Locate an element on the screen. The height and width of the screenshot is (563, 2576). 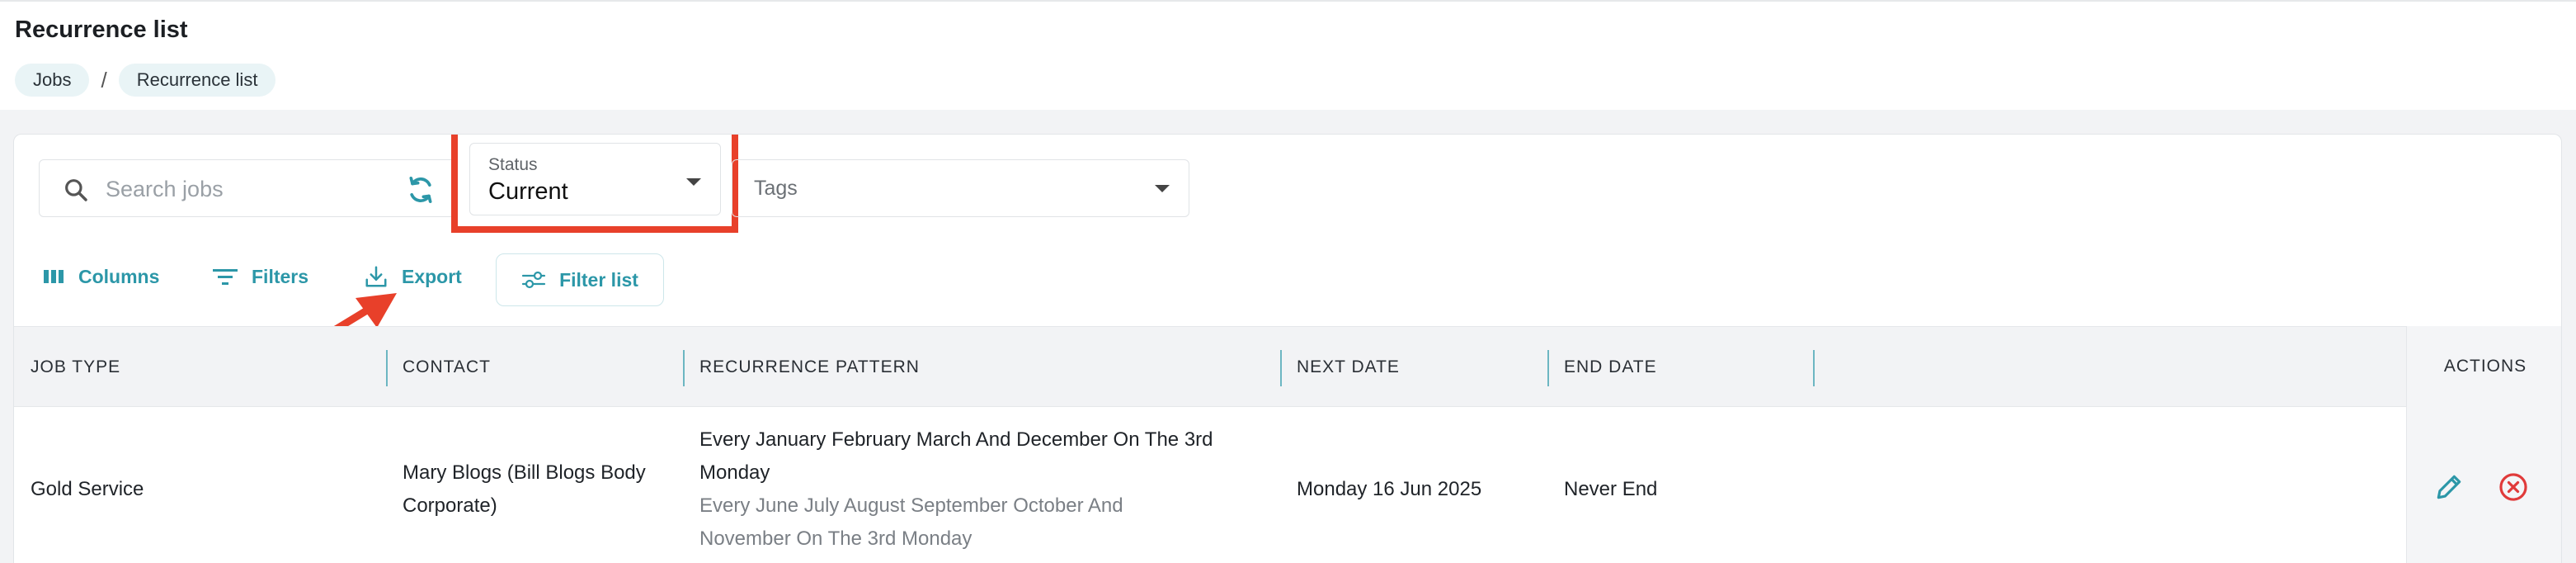
column-header-recurrence-pattern: RECURRENCE PATTERN is located at coordinates (809, 367).